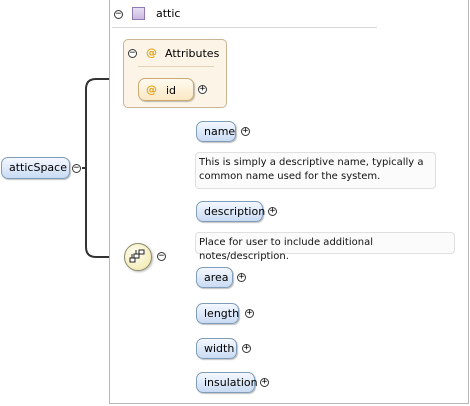 This screenshot has width=470, height=406. Describe the element at coordinates (176, 66) in the screenshot. I see `attributes-divider` at that location.